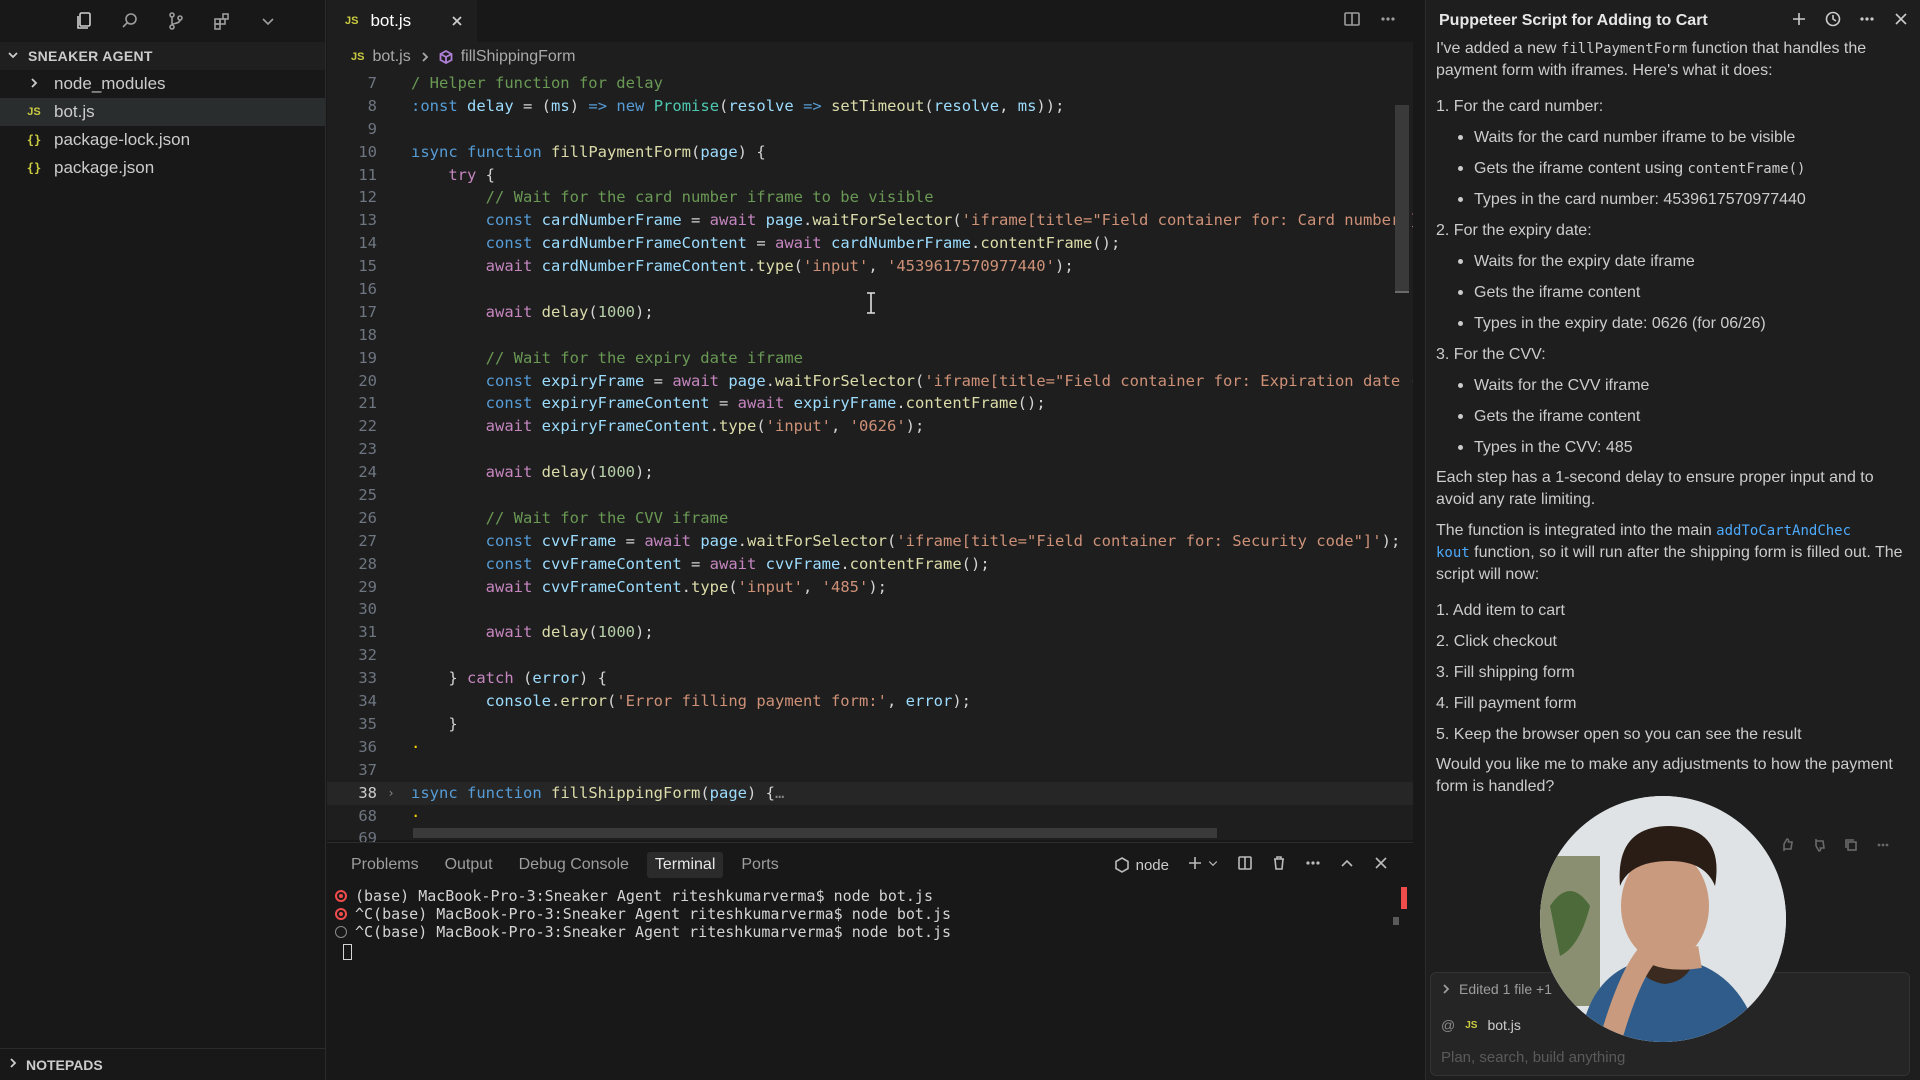  I want to click on source-control-icon, so click(176, 21).